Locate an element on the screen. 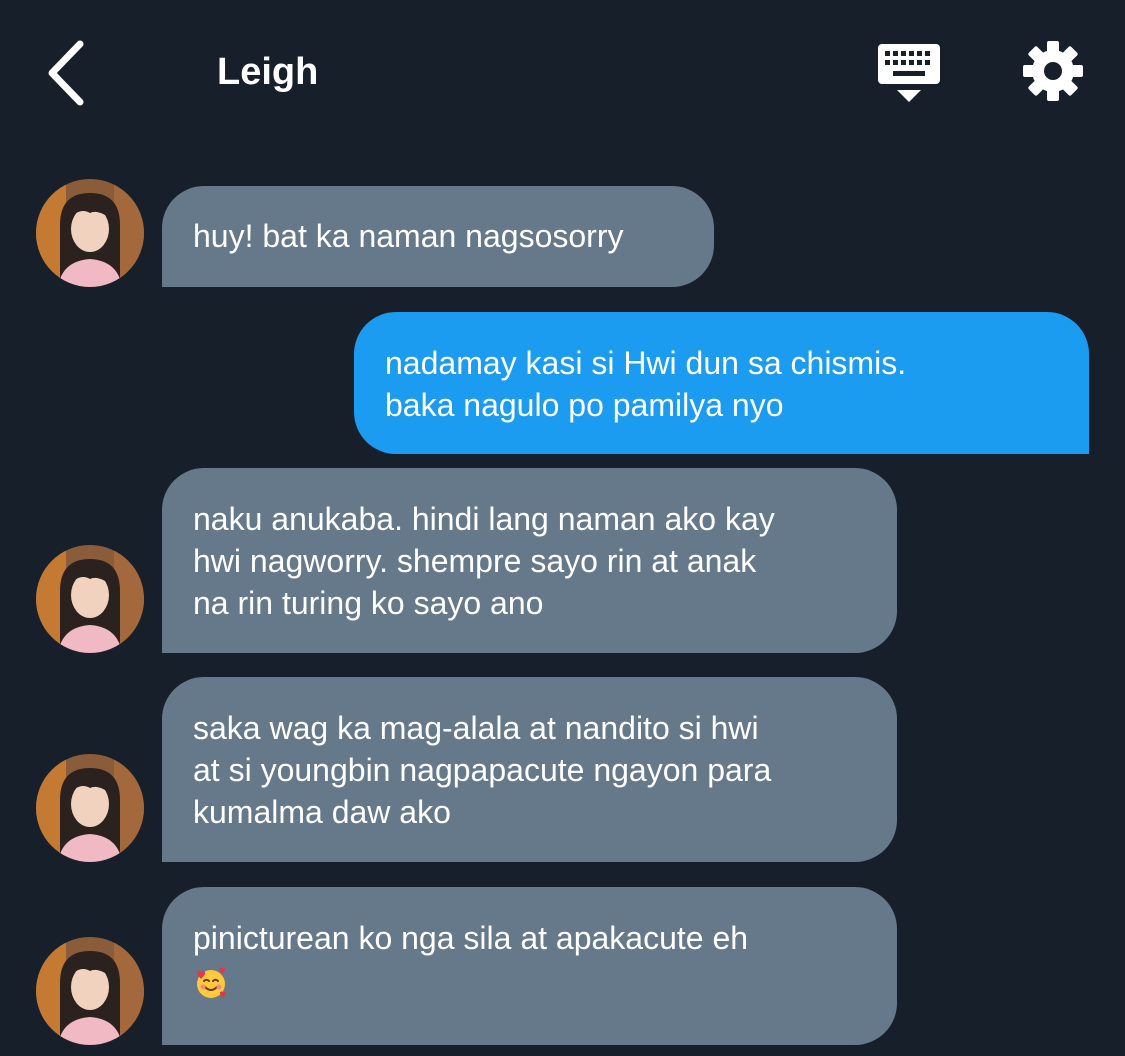  keyboard-button is located at coordinates (909, 73).